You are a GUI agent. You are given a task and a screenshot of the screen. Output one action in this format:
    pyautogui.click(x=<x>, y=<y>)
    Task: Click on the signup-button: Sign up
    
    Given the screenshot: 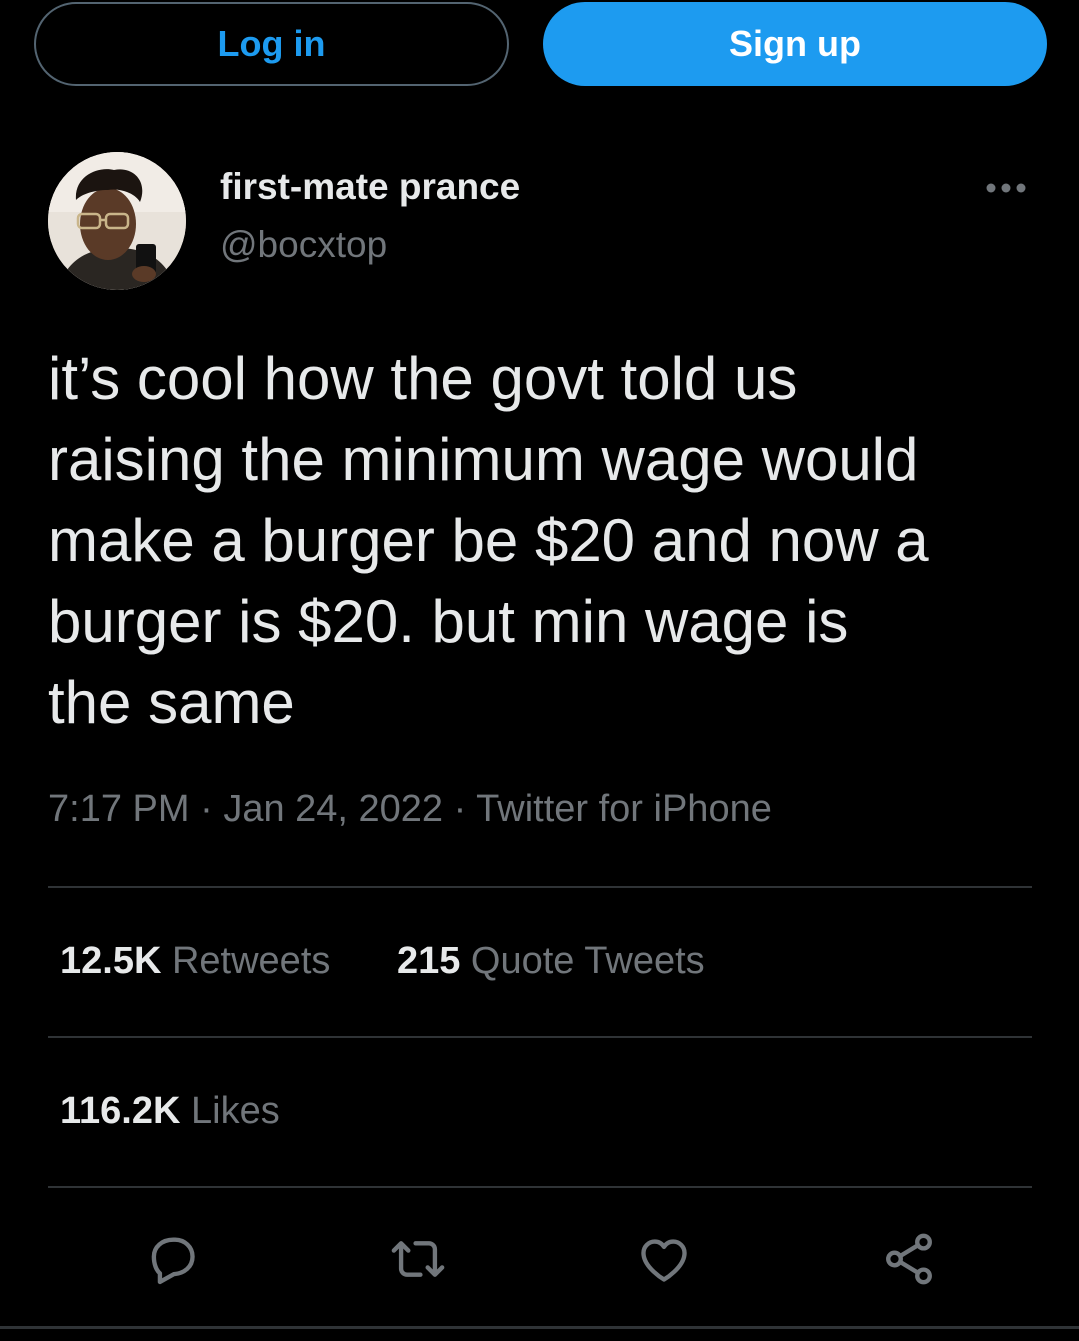 What is the action you would take?
    pyautogui.click(x=795, y=44)
    